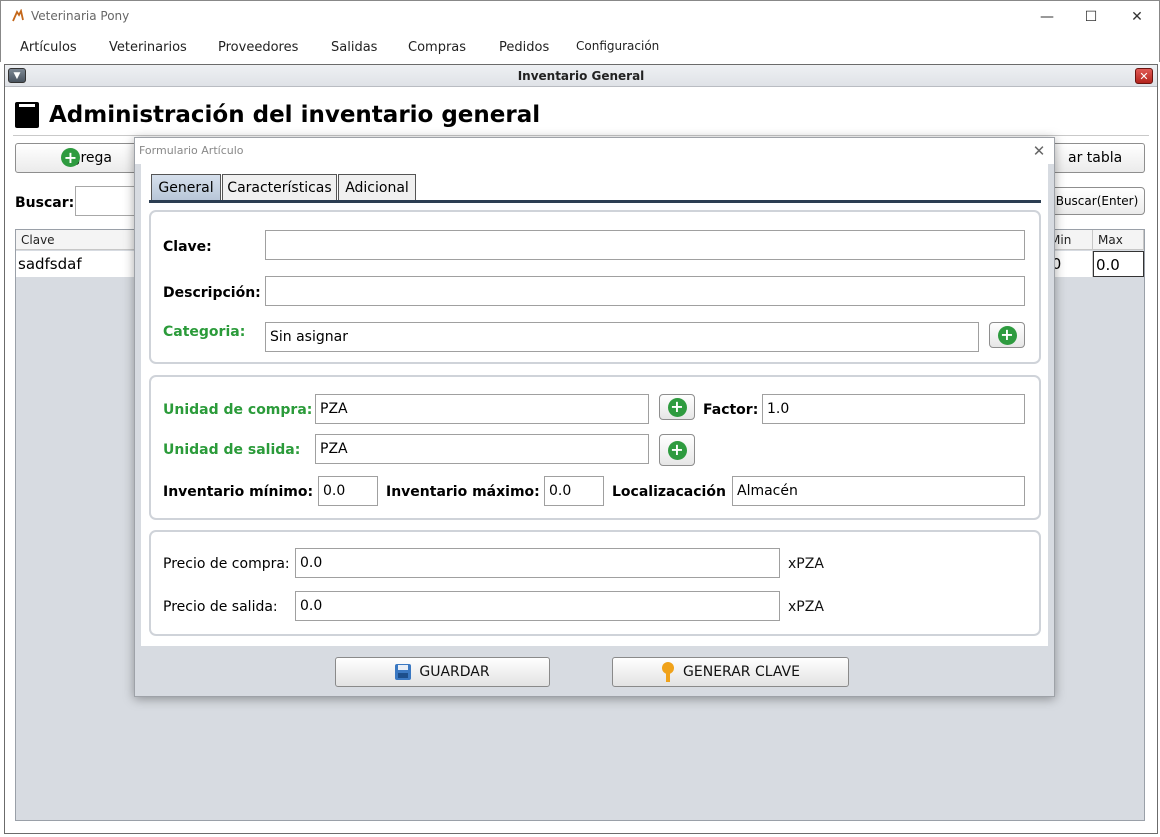 This screenshot has height=837, width=1160. Describe the element at coordinates (212, 293) in the screenshot. I see `descripcion-label: Descripción:` at that location.